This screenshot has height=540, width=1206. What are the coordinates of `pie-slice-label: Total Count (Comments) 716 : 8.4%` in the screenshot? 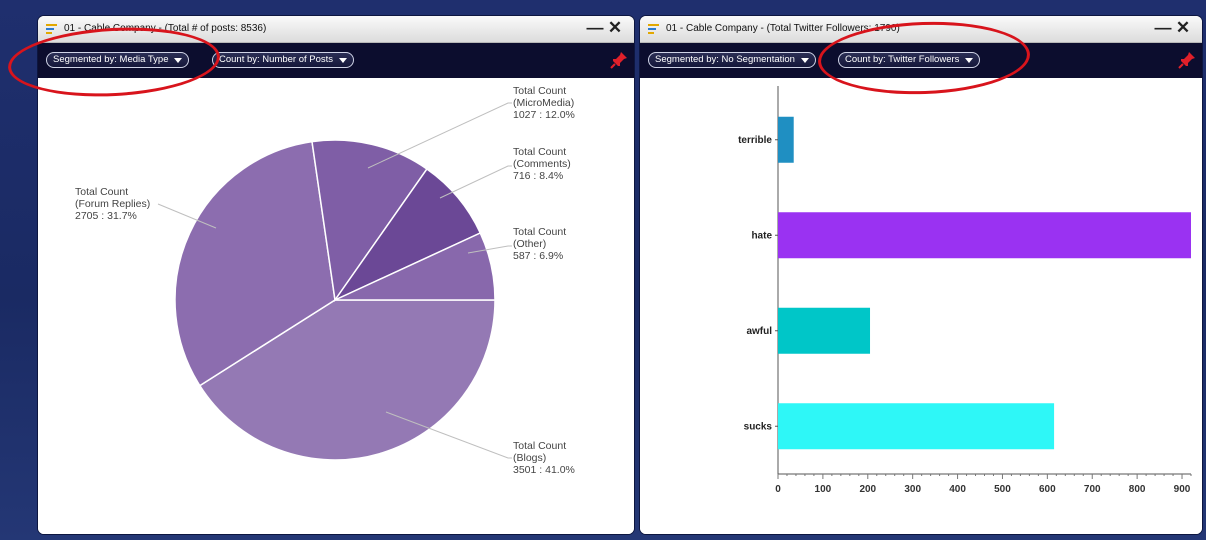 It's located at (542, 164).